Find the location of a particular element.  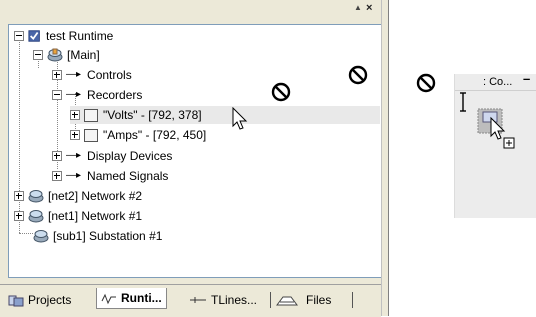

tree-item-label: test Runtime is located at coordinates (80, 36).